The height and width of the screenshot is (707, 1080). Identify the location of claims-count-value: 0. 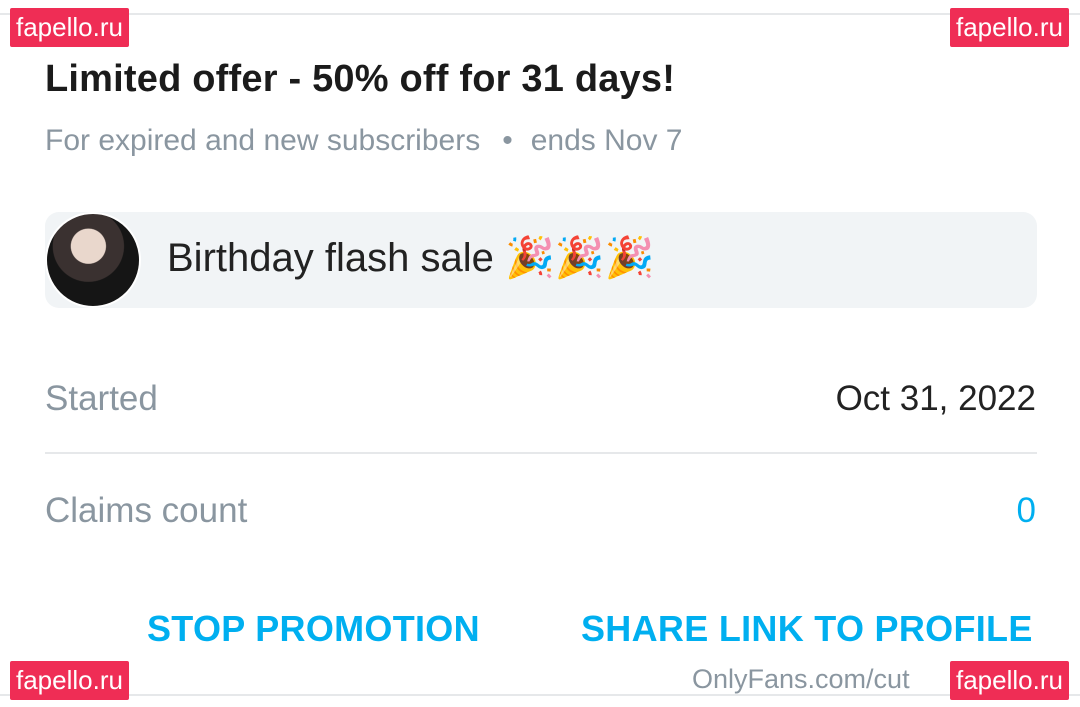
(1026, 511).